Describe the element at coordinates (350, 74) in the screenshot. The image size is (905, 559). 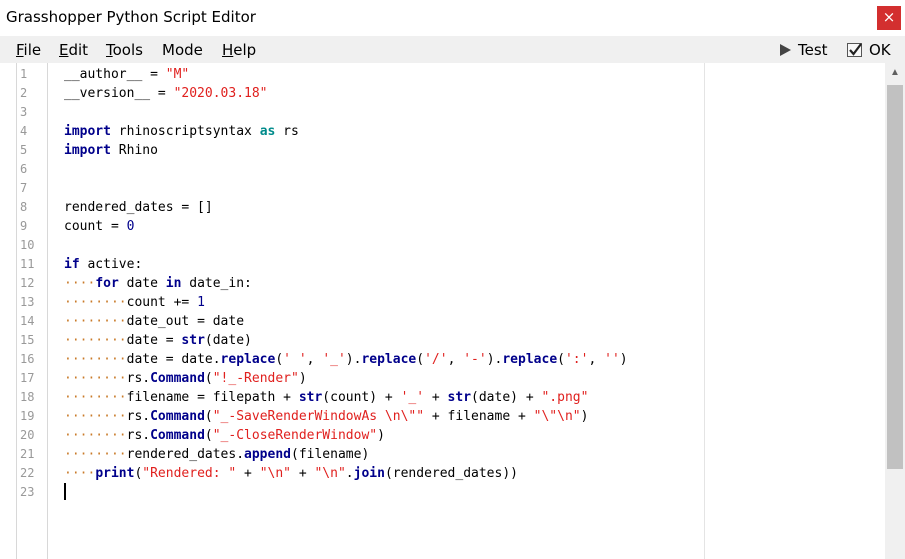
I see `code-line: 1 __author__ = "M"` at that location.